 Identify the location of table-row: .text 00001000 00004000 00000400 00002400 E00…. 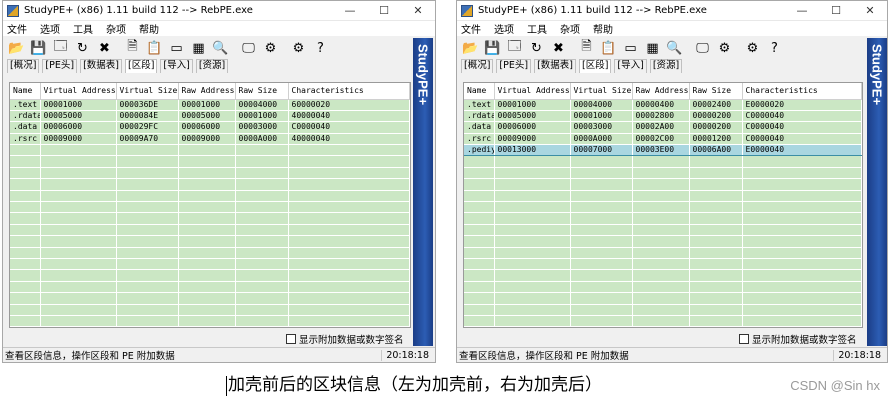
(663, 105).